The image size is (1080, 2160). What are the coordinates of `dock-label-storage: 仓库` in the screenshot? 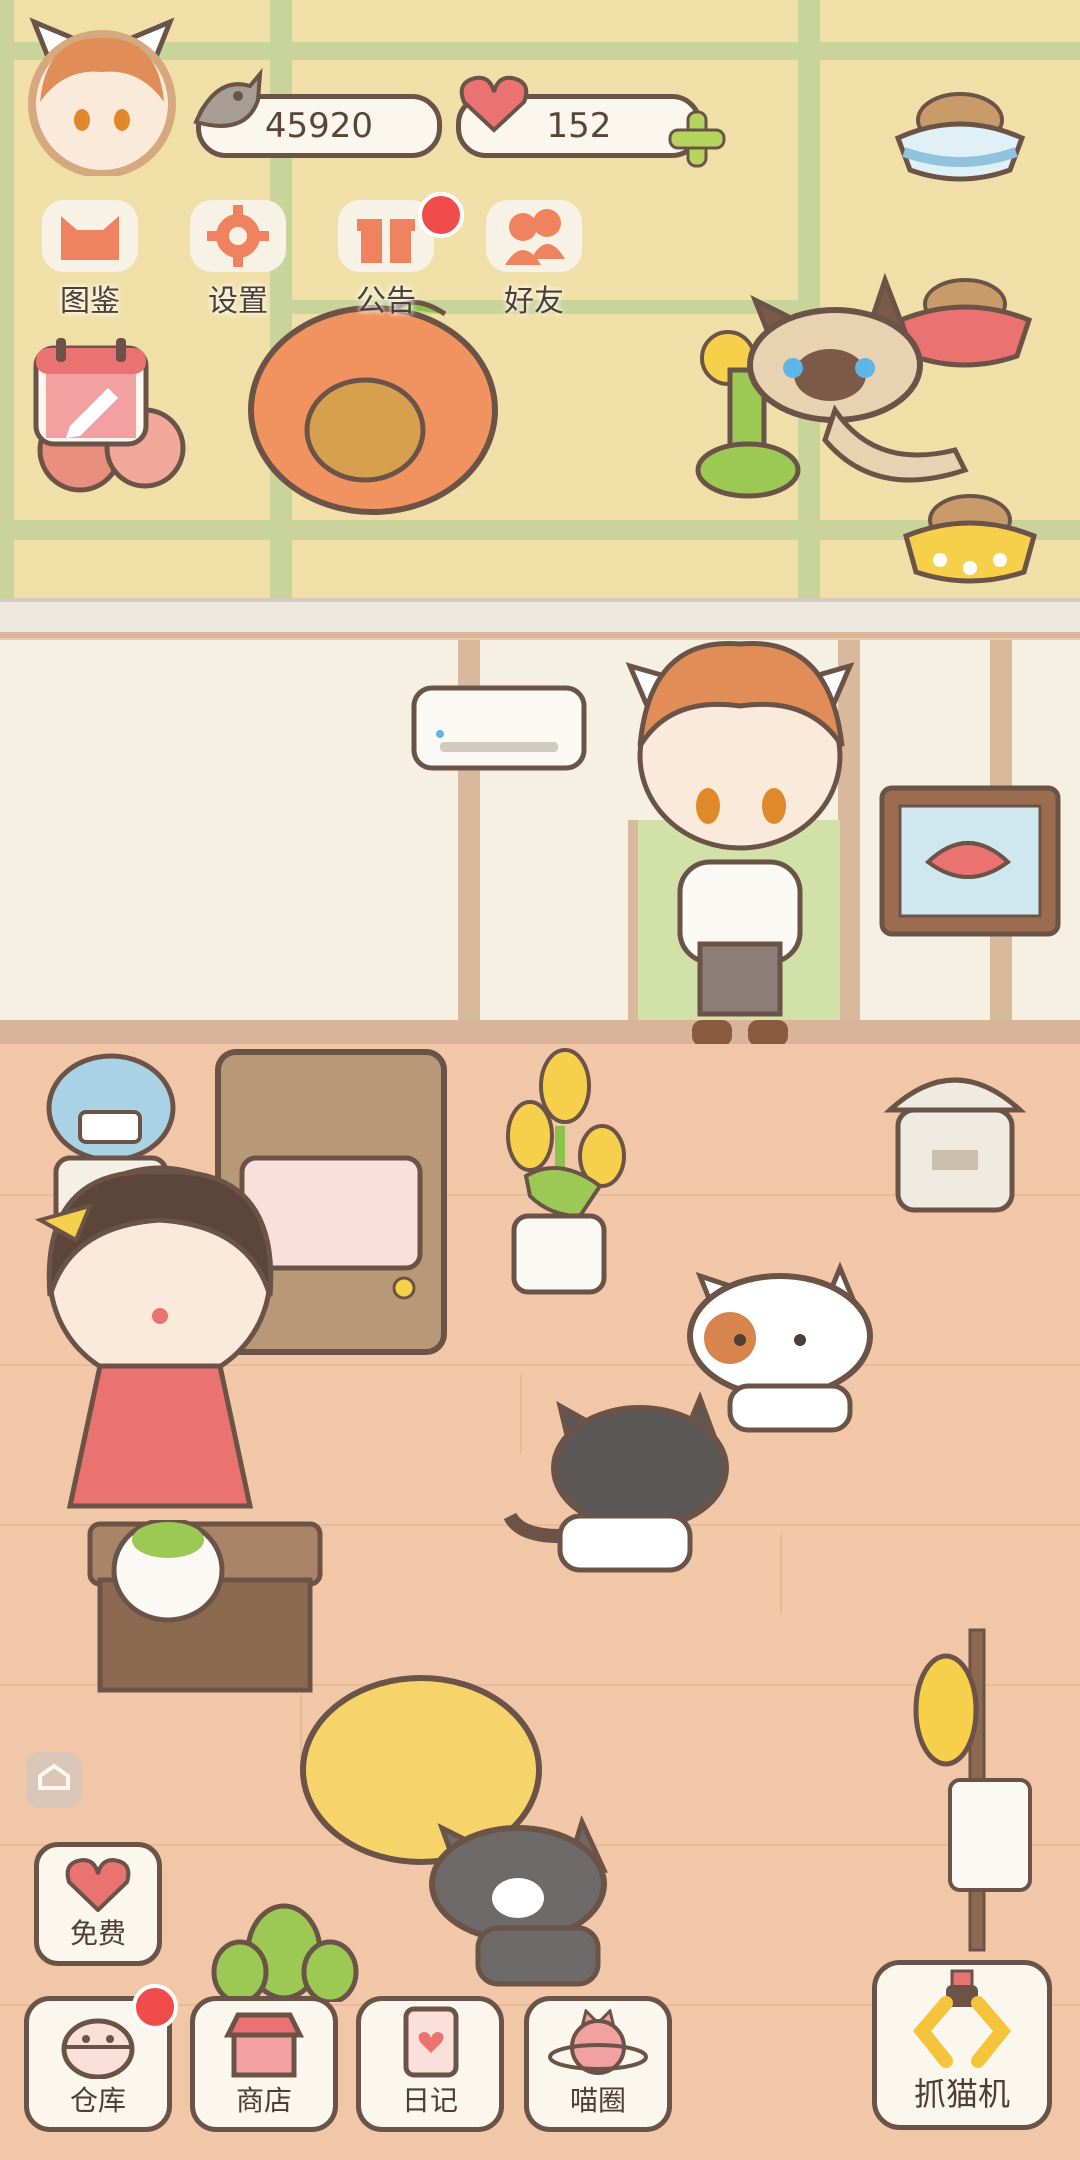 It's located at (97, 2100).